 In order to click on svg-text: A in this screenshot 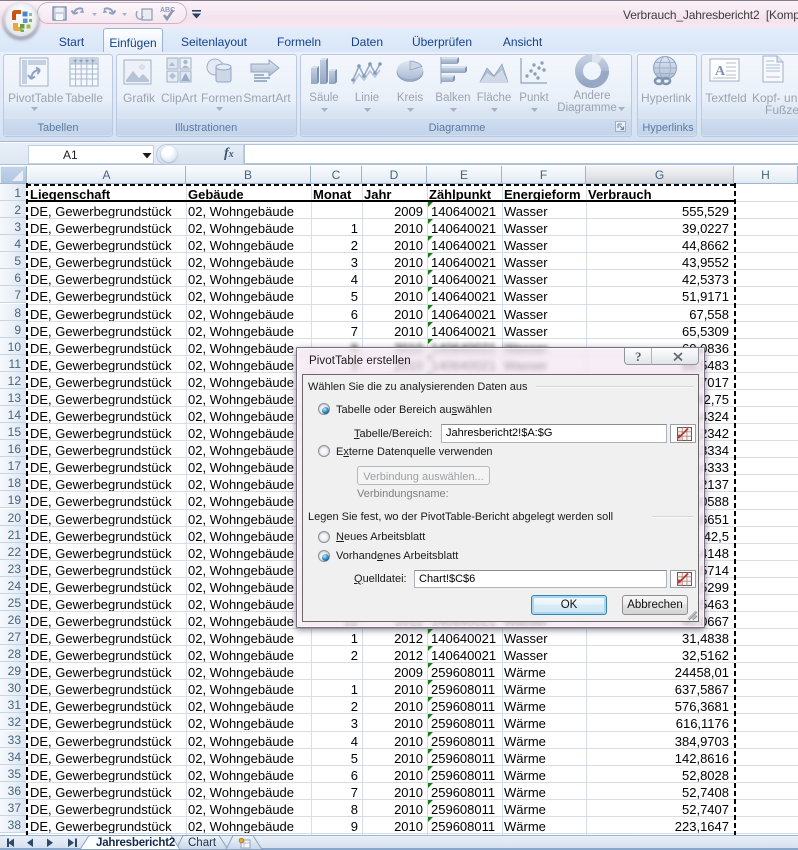, I will do `click(720, 71)`.